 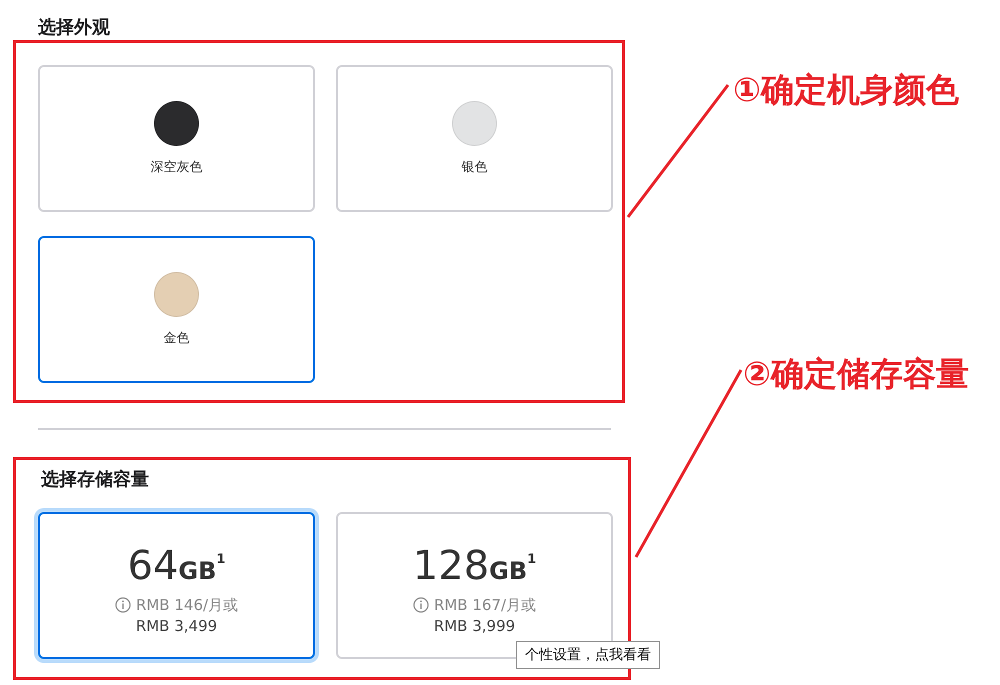 I want to click on color-option: 金色, so click(x=176, y=309).